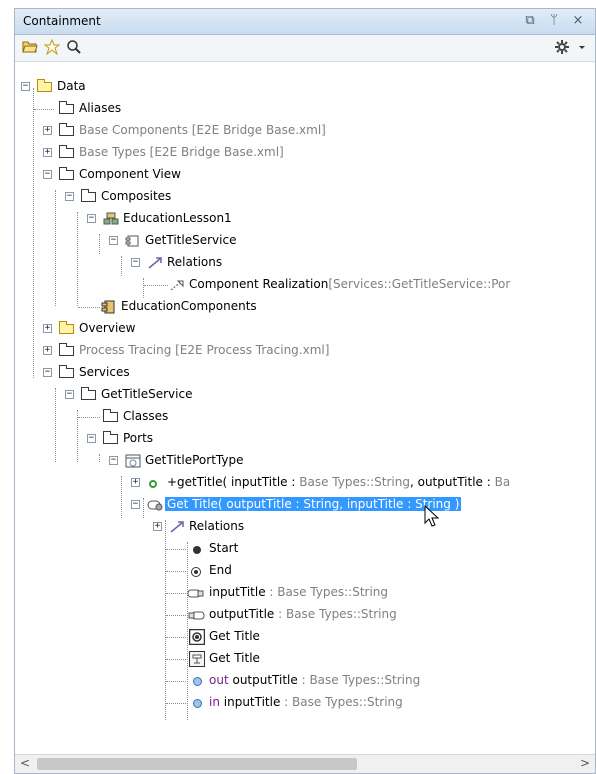 Image resolution: width=596 pixels, height=774 pixels. I want to click on open-folder-icon, so click(30, 48).